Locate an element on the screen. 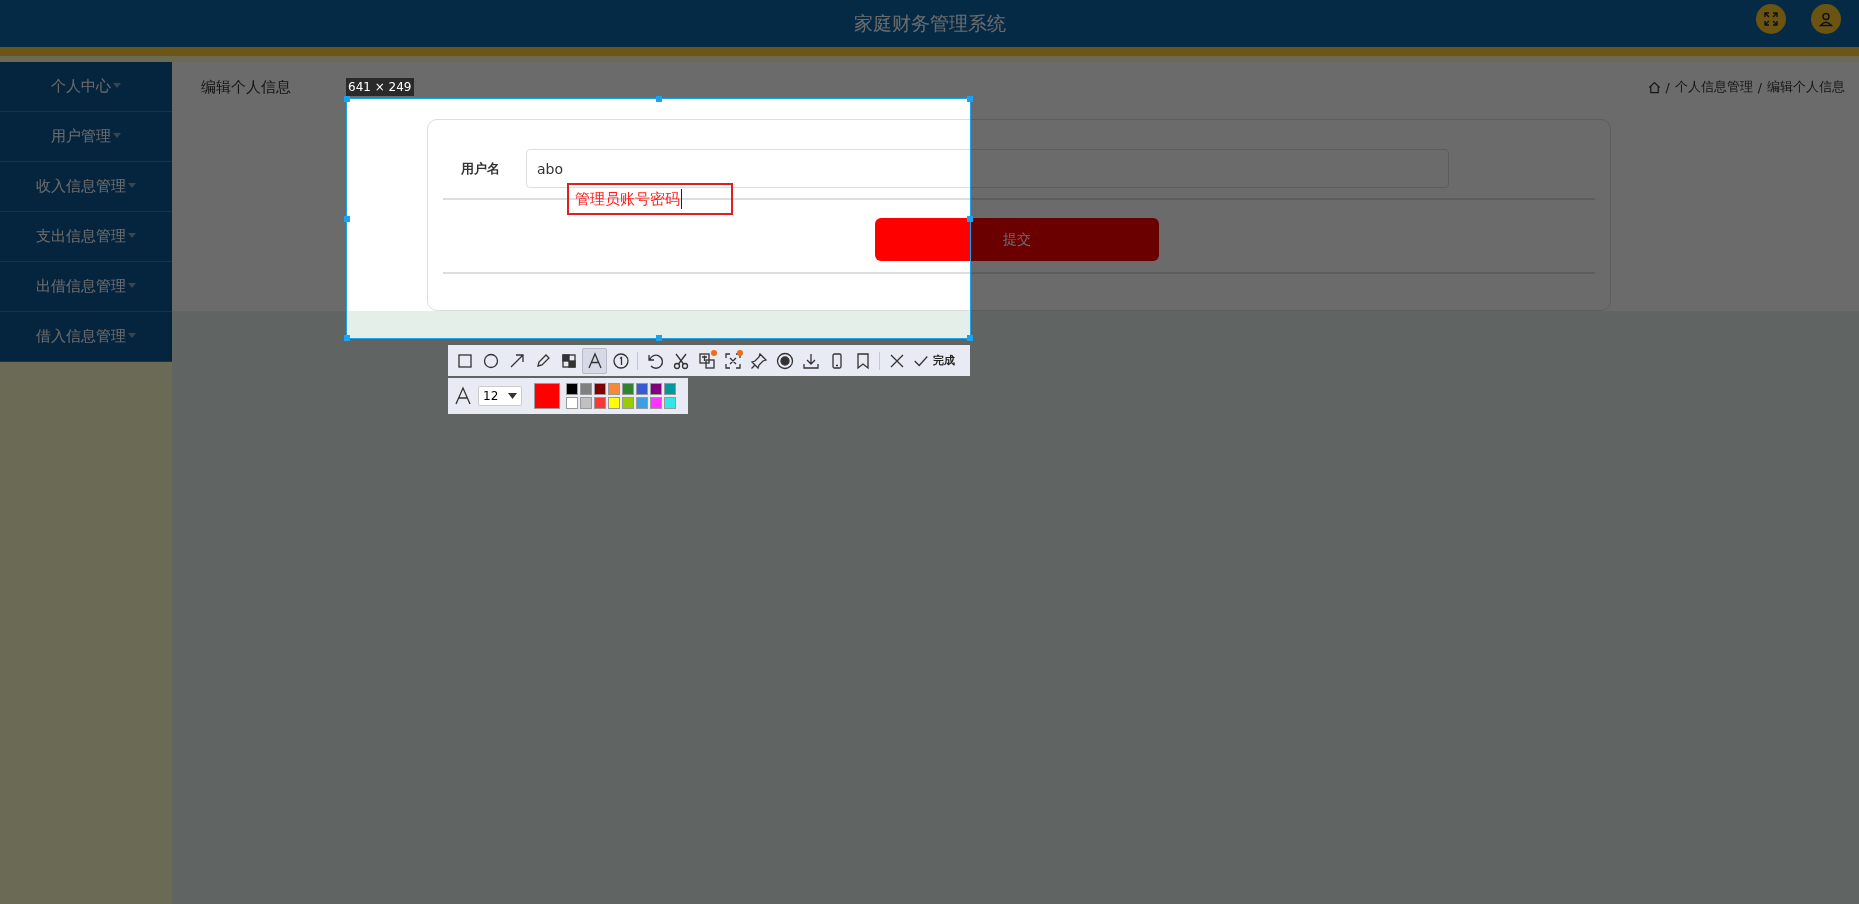 Image resolution: width=1859 pixels, height=904 pixels. font-icon is located at coordinates (463, 396).